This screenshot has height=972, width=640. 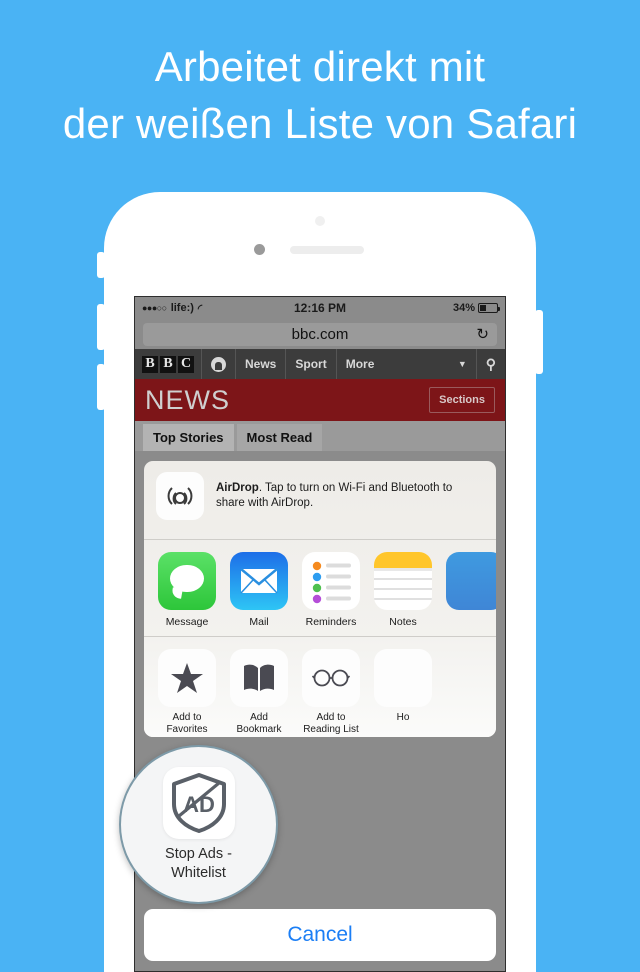 What do you see at coordinates (331, 723) in the screenshot?
I see `action-label: Add to Reading List` at bounding box center [331, 723].